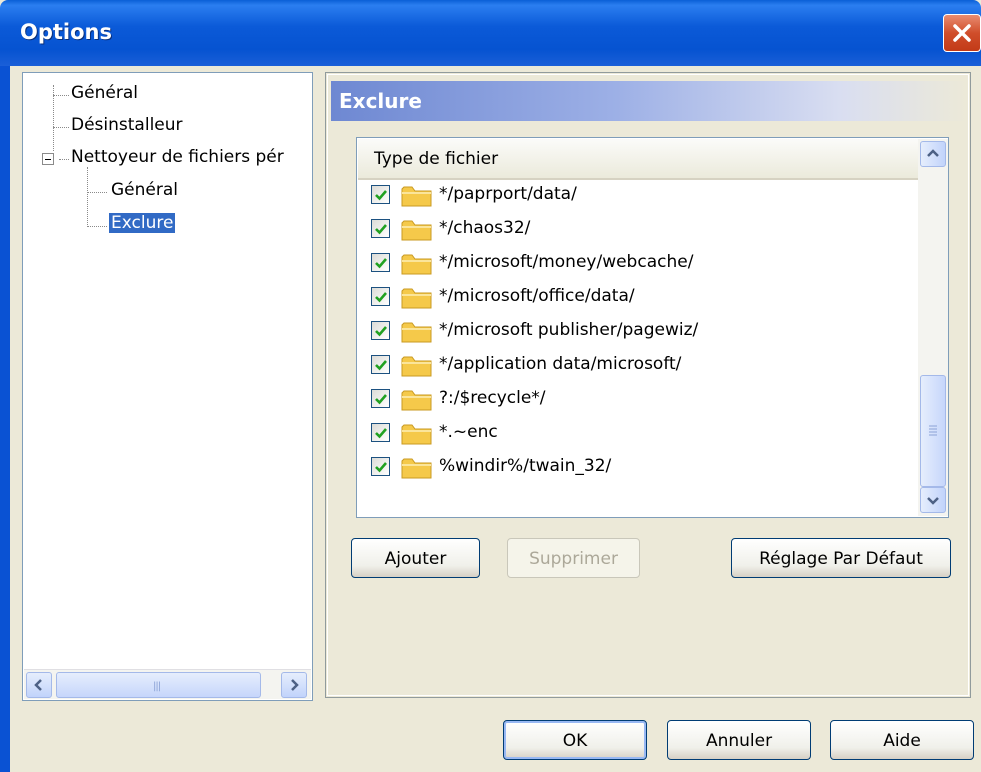 This screenshot has height=772, width=981. What do you see at coordinates (739, 740) in the screenshot?
I see `cancel-button: Annuler` at bounding box center [739, 740].